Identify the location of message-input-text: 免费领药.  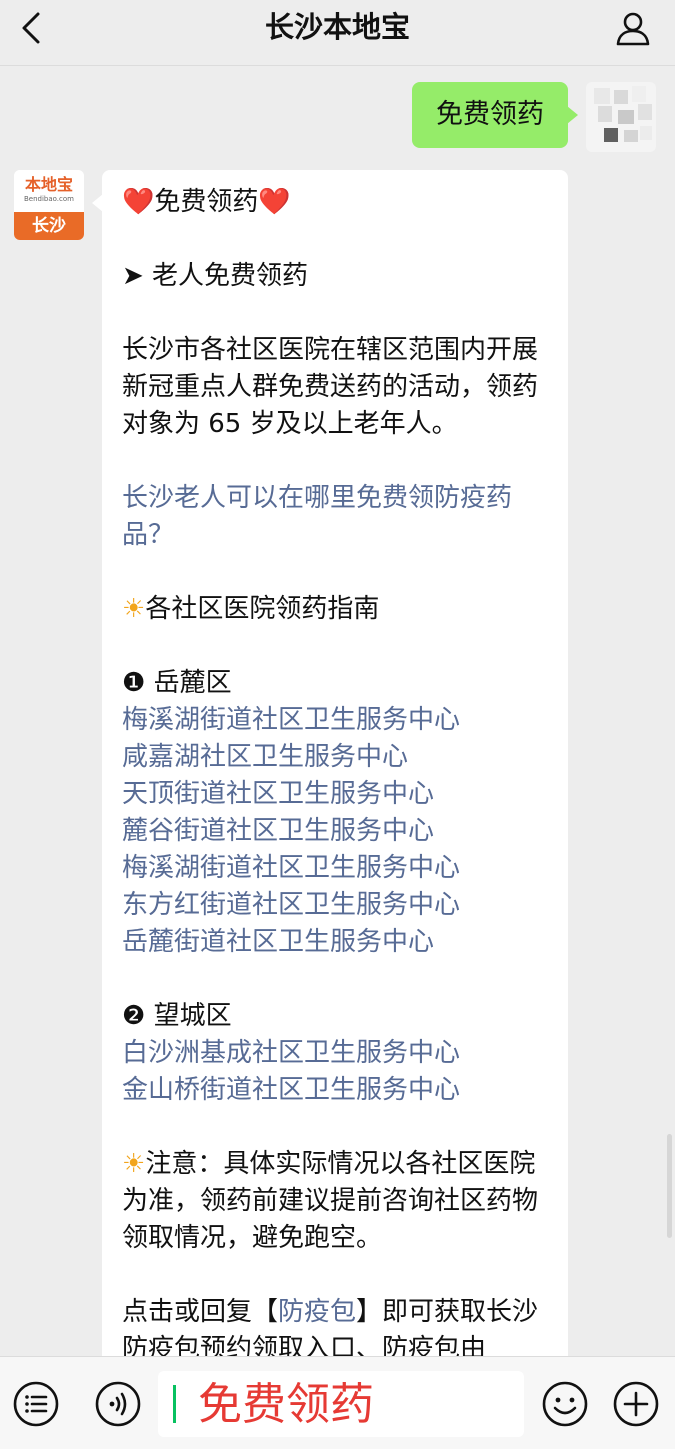
(286, 1404).